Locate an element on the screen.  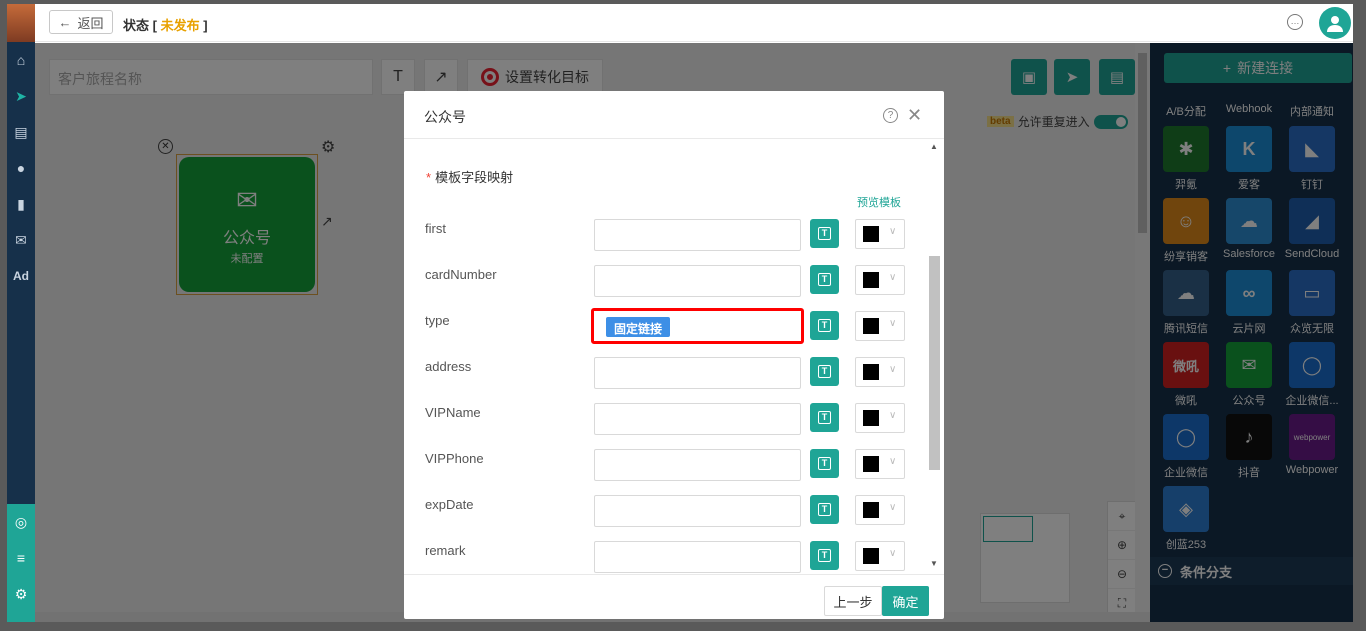
field-label: first is located at coordinates (435, 228).